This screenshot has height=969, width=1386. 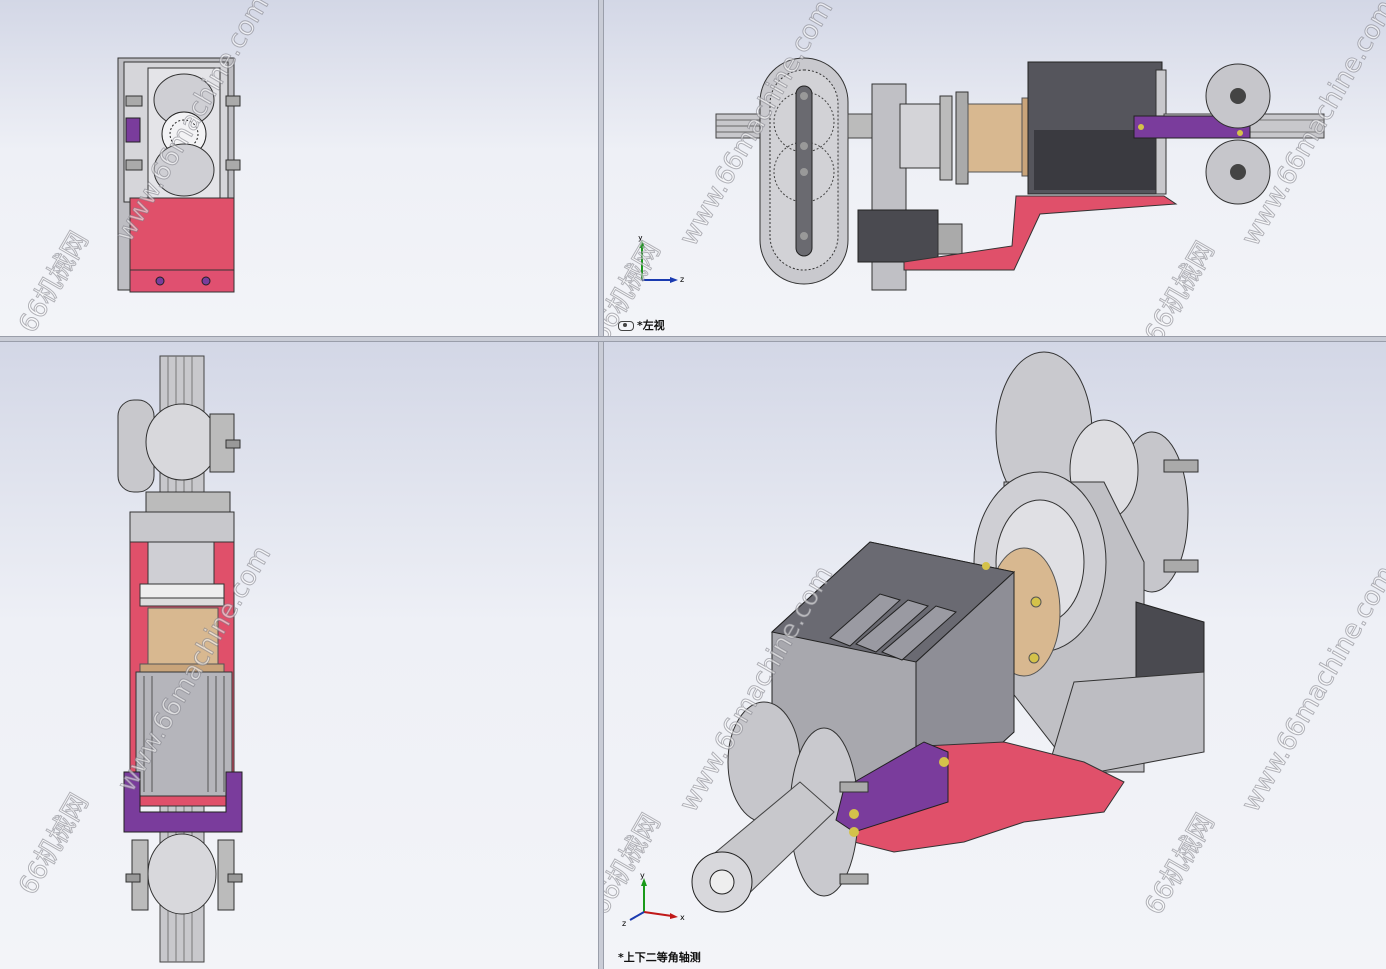 I want to click on view-link-icon, so click(x=626, y=326).